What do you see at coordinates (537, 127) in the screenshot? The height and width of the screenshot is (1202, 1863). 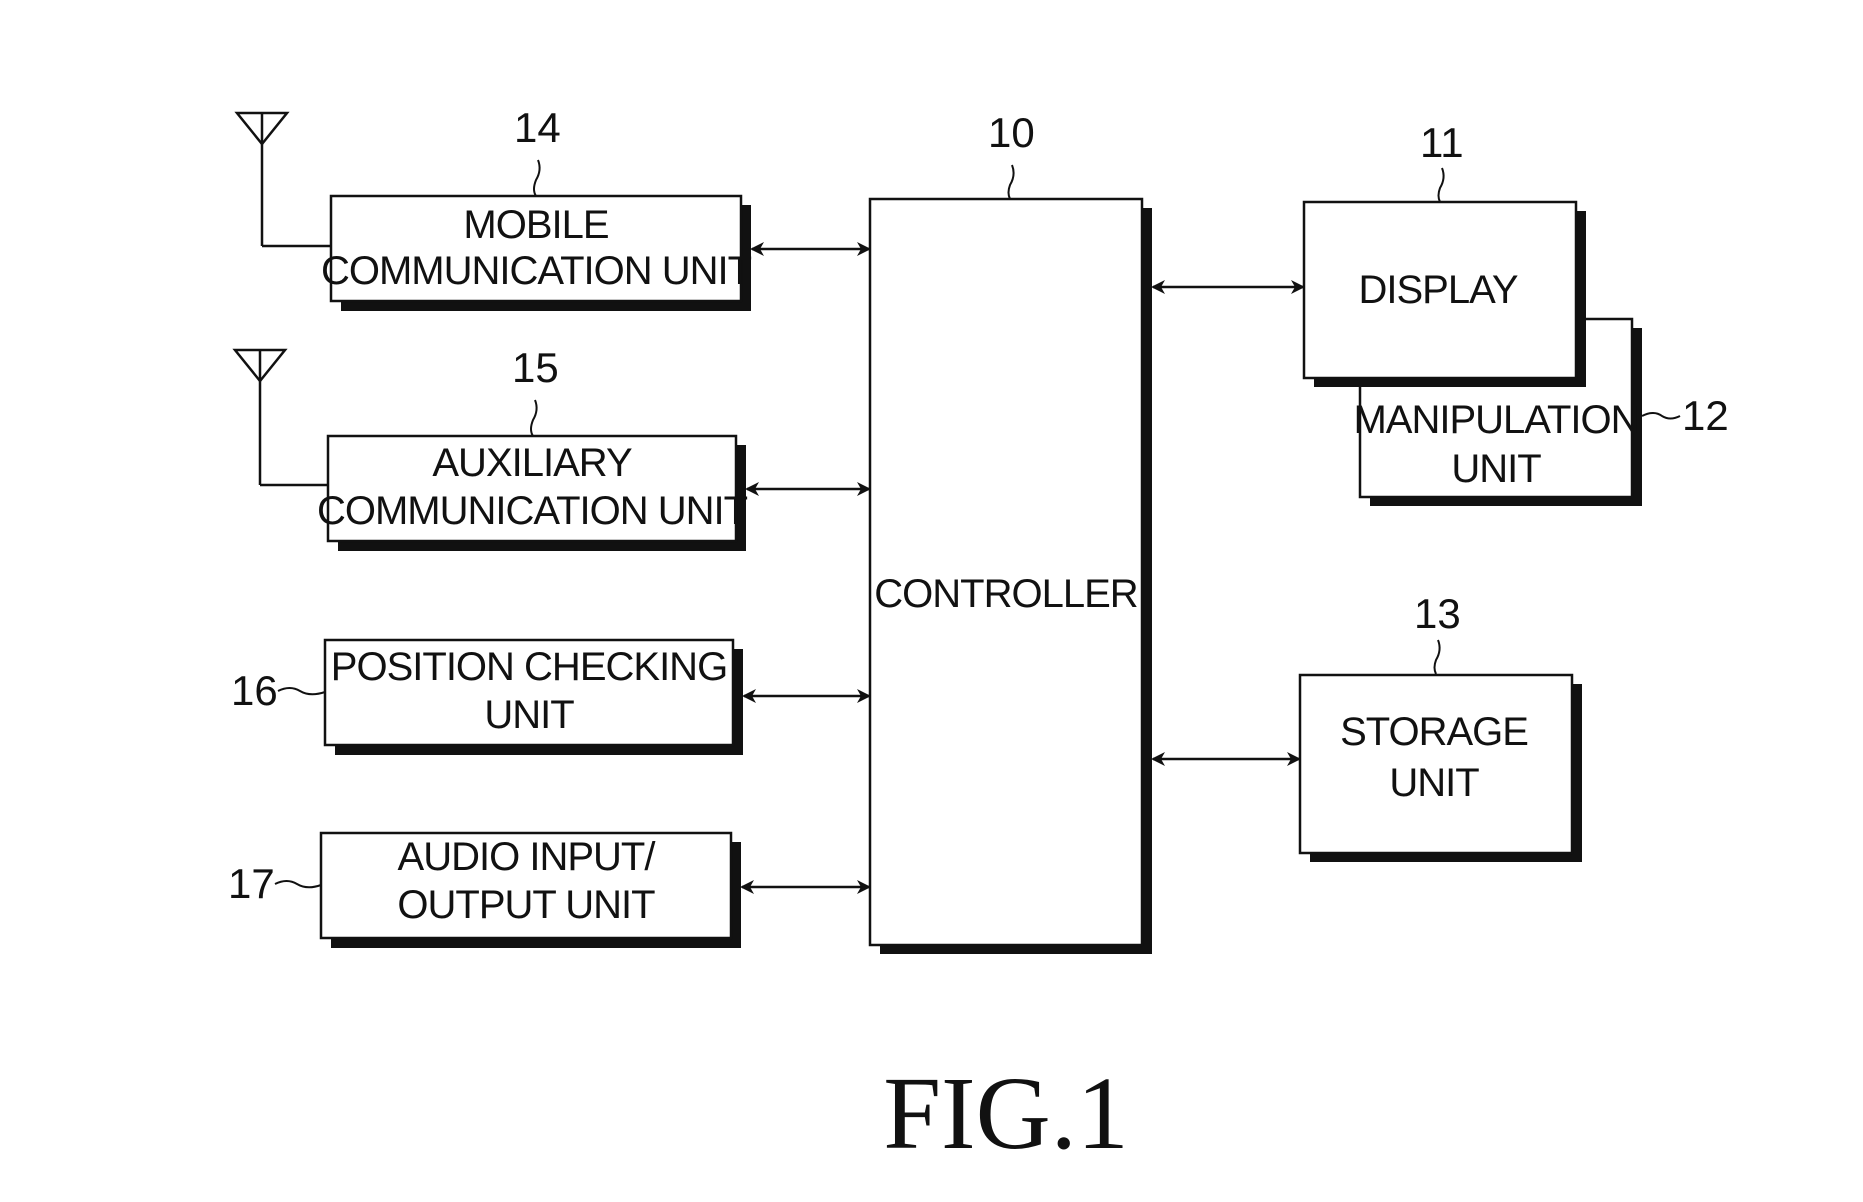 I see `reference-numeral: 14` at bounding box center [537, 127].